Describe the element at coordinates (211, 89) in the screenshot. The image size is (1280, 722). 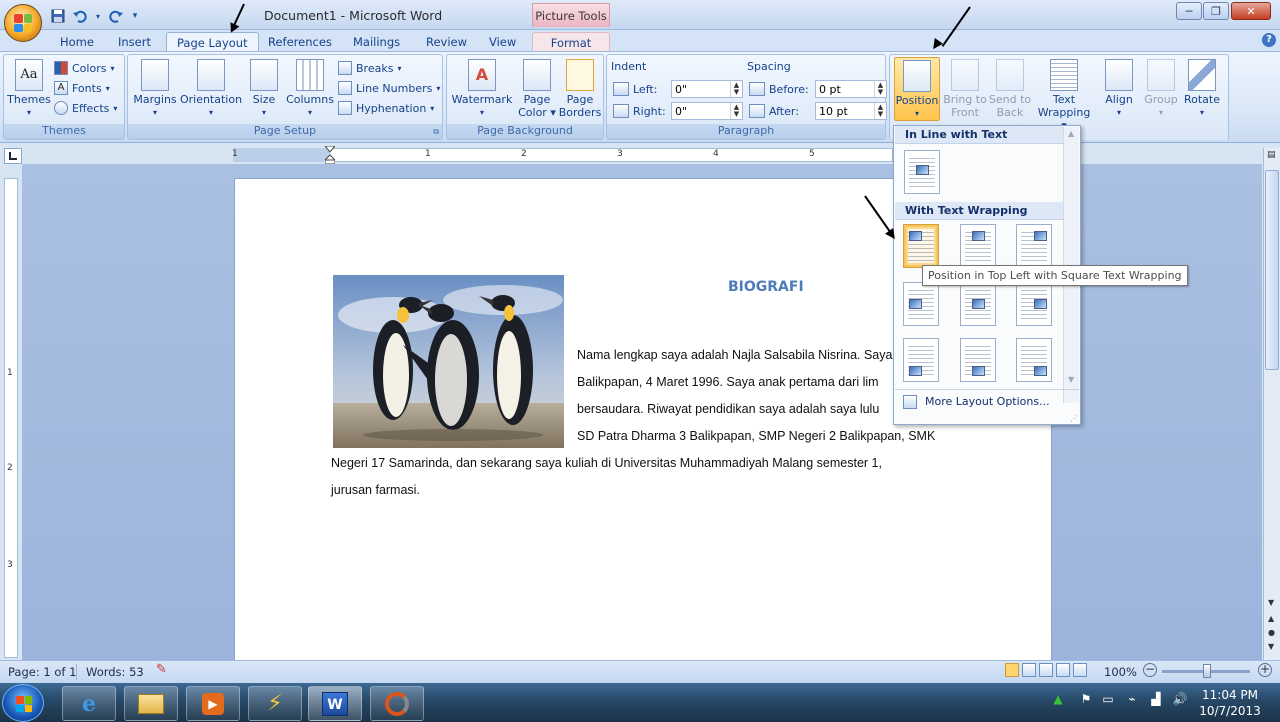
I see `orientation-button: Orientation ▾` at that location.